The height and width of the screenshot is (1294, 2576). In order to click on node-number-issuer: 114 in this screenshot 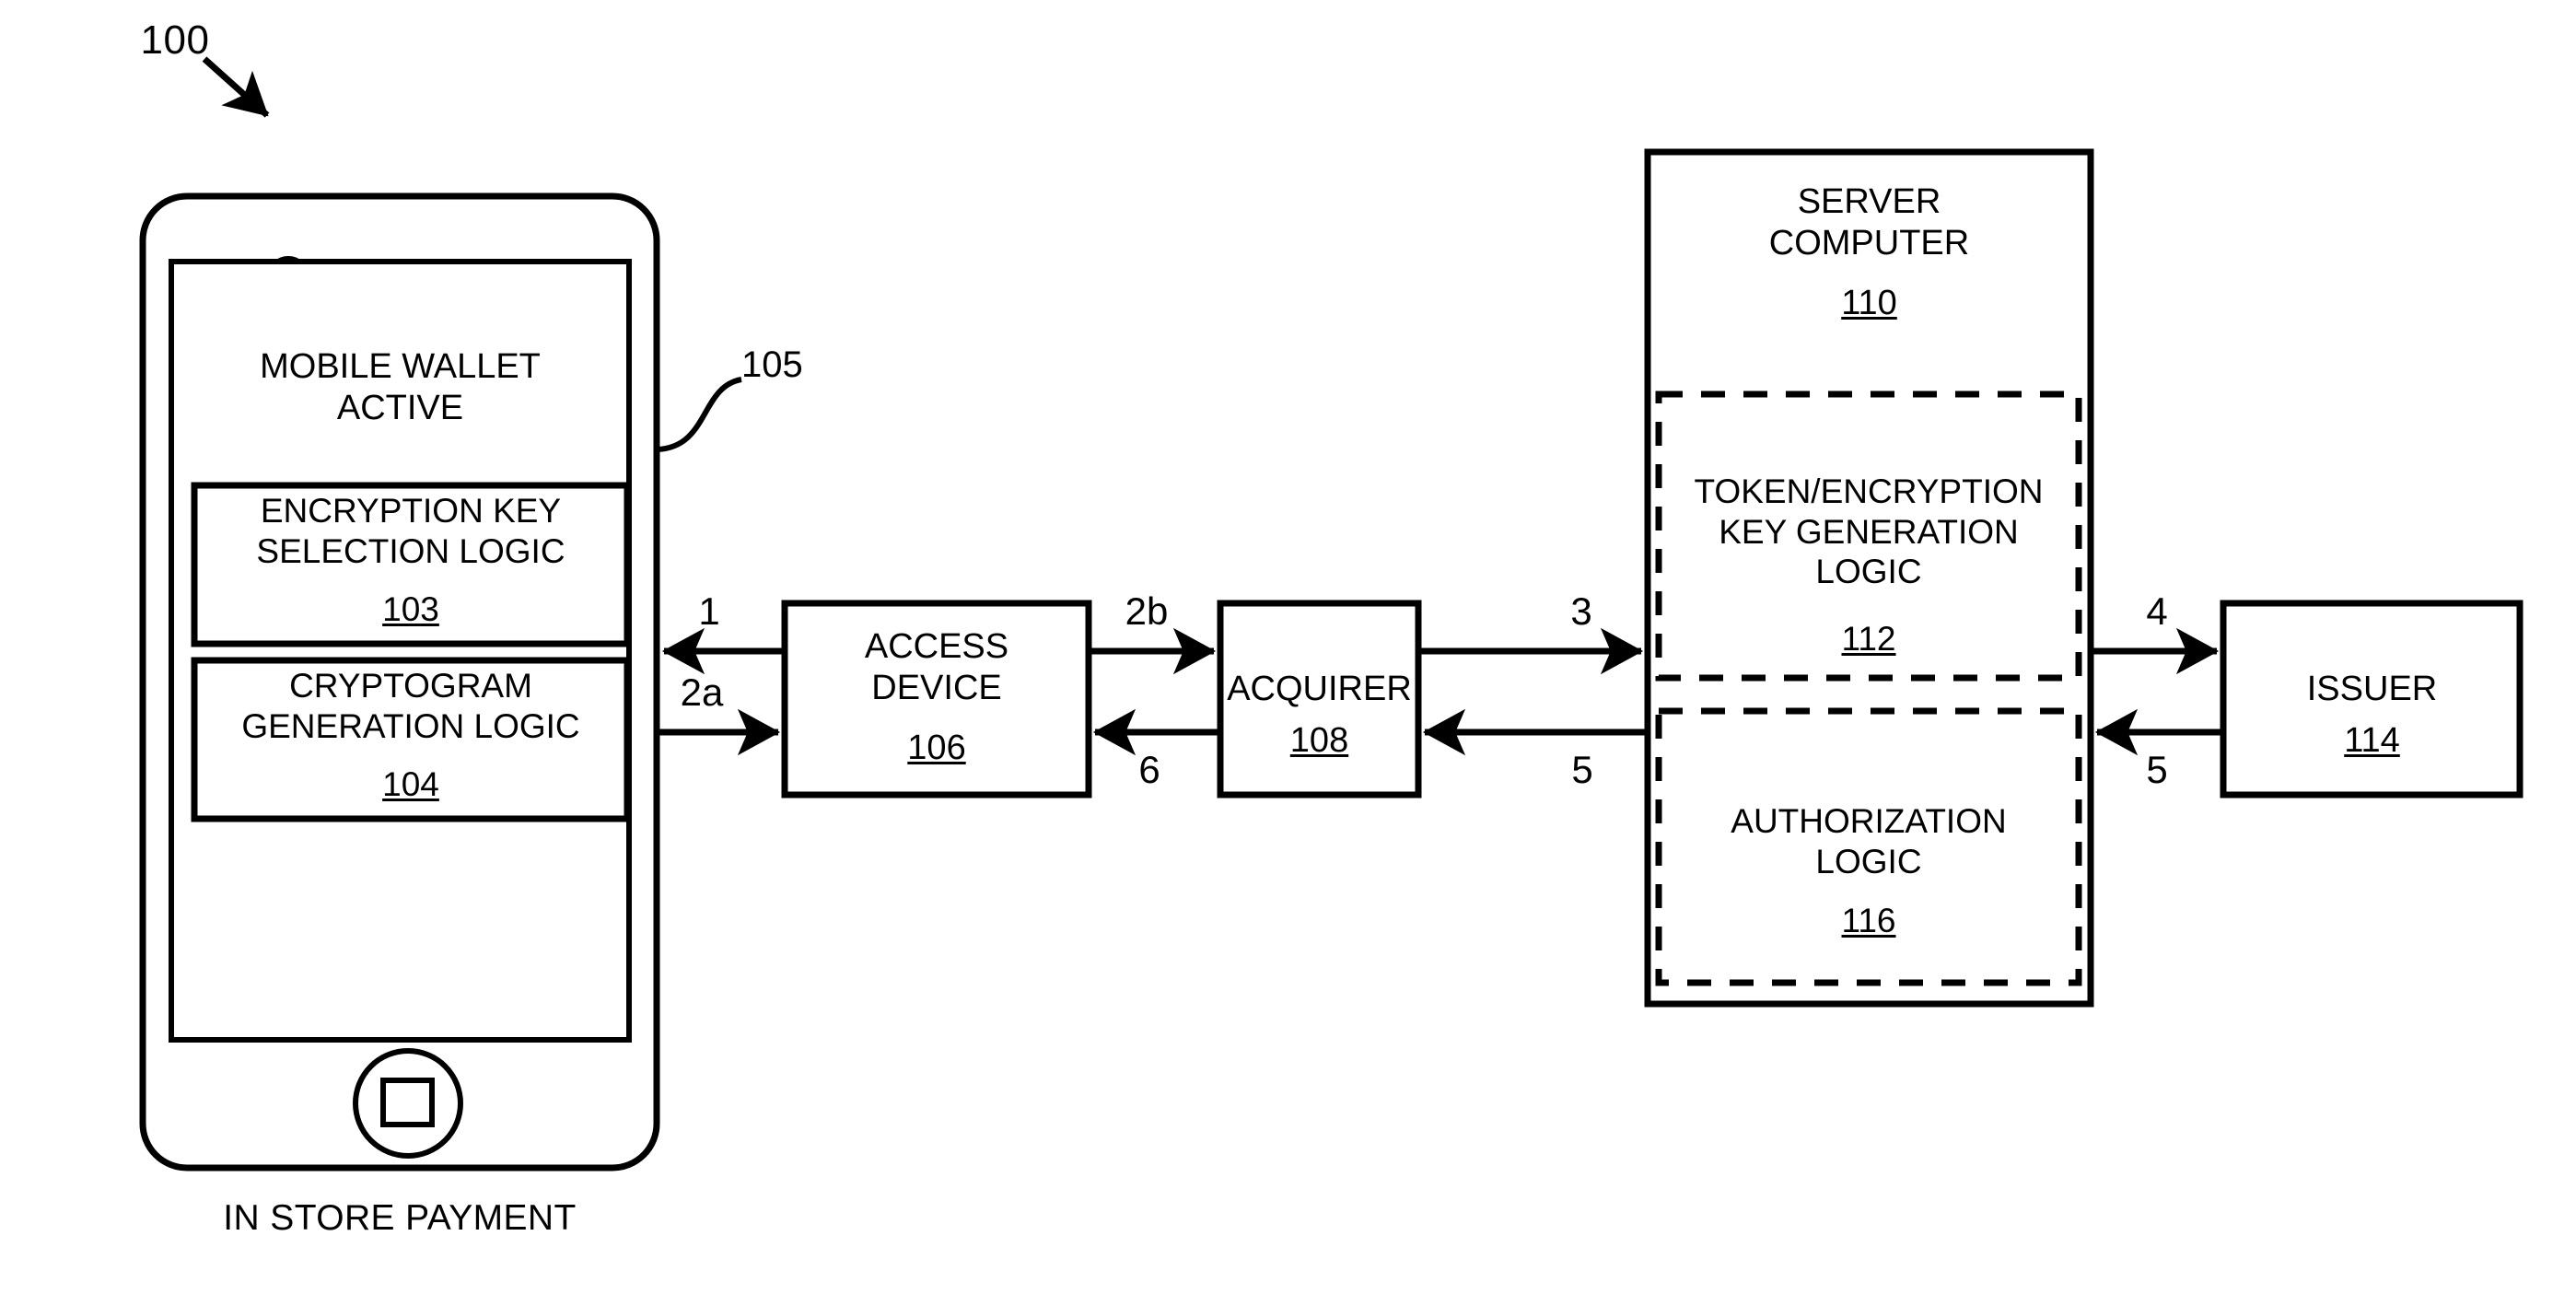, I will do `click(2372, 740)`.